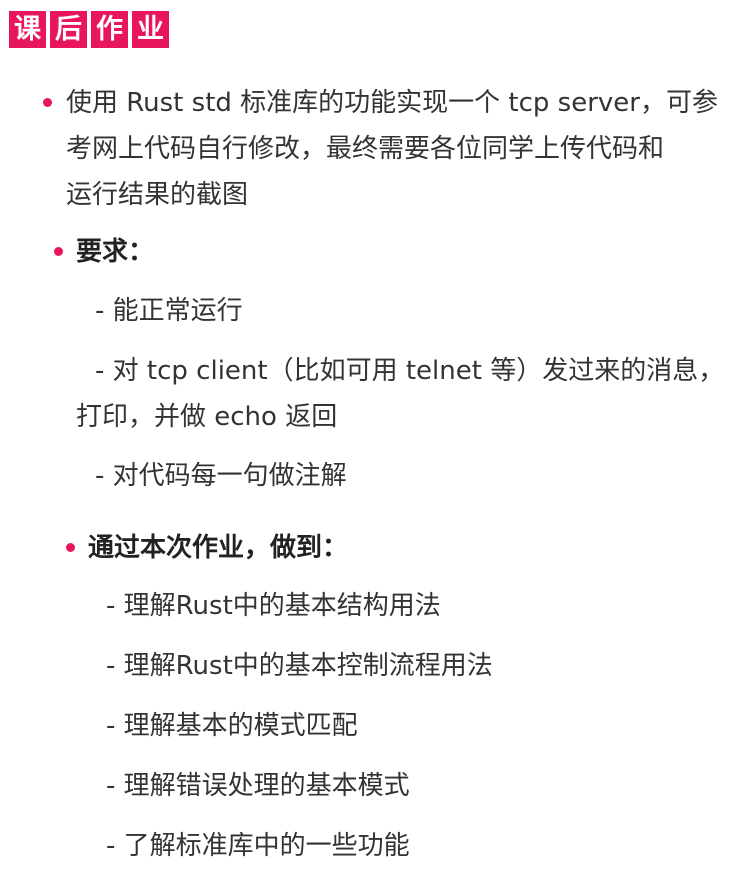 The height and width of the screenshot is (890, 741). I want to click on title-char: 后, so click(68, 29).